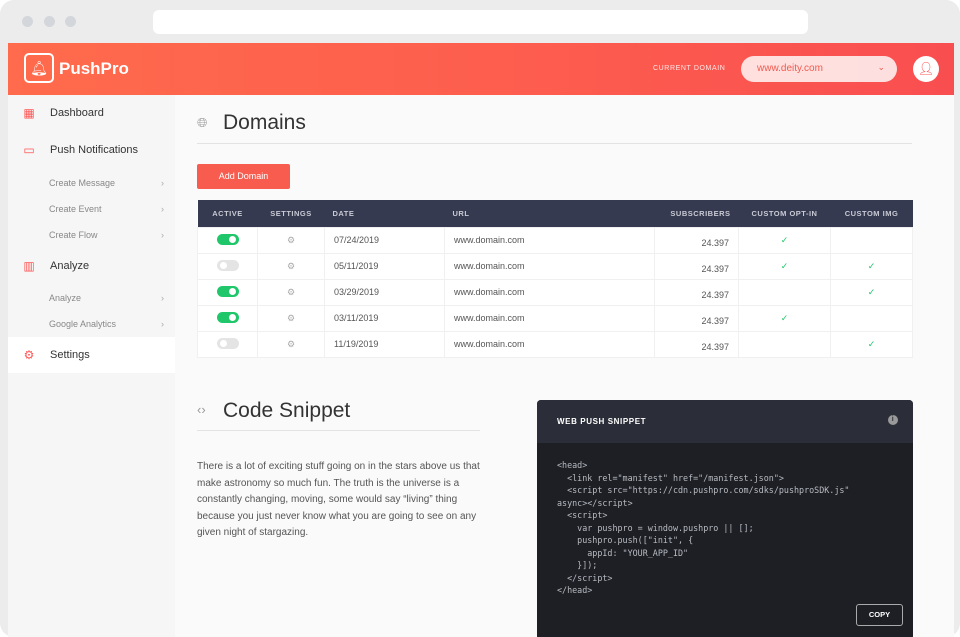 Image resolution: width=960 pixels, height=637 pixels. I want to click on table-row: ⚙ 05/11/2019 www.domain.com 24.397 ✓ ✓, so click(555, 266).